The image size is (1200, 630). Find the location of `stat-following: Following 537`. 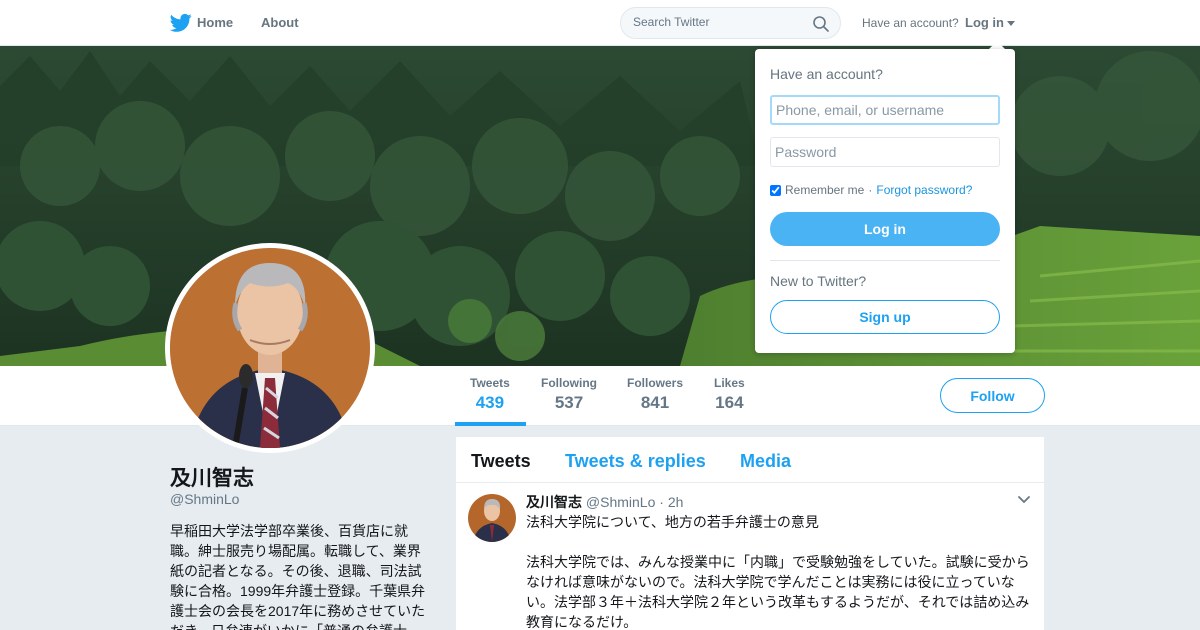

stat-following: Following 537 is located at coordinates (569, 394).